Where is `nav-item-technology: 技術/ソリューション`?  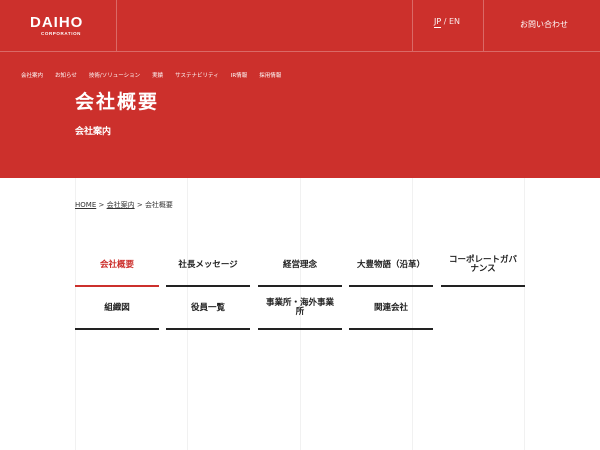 nav-item-technology: 技術/ソリューション is located at coordinates (114, 76).